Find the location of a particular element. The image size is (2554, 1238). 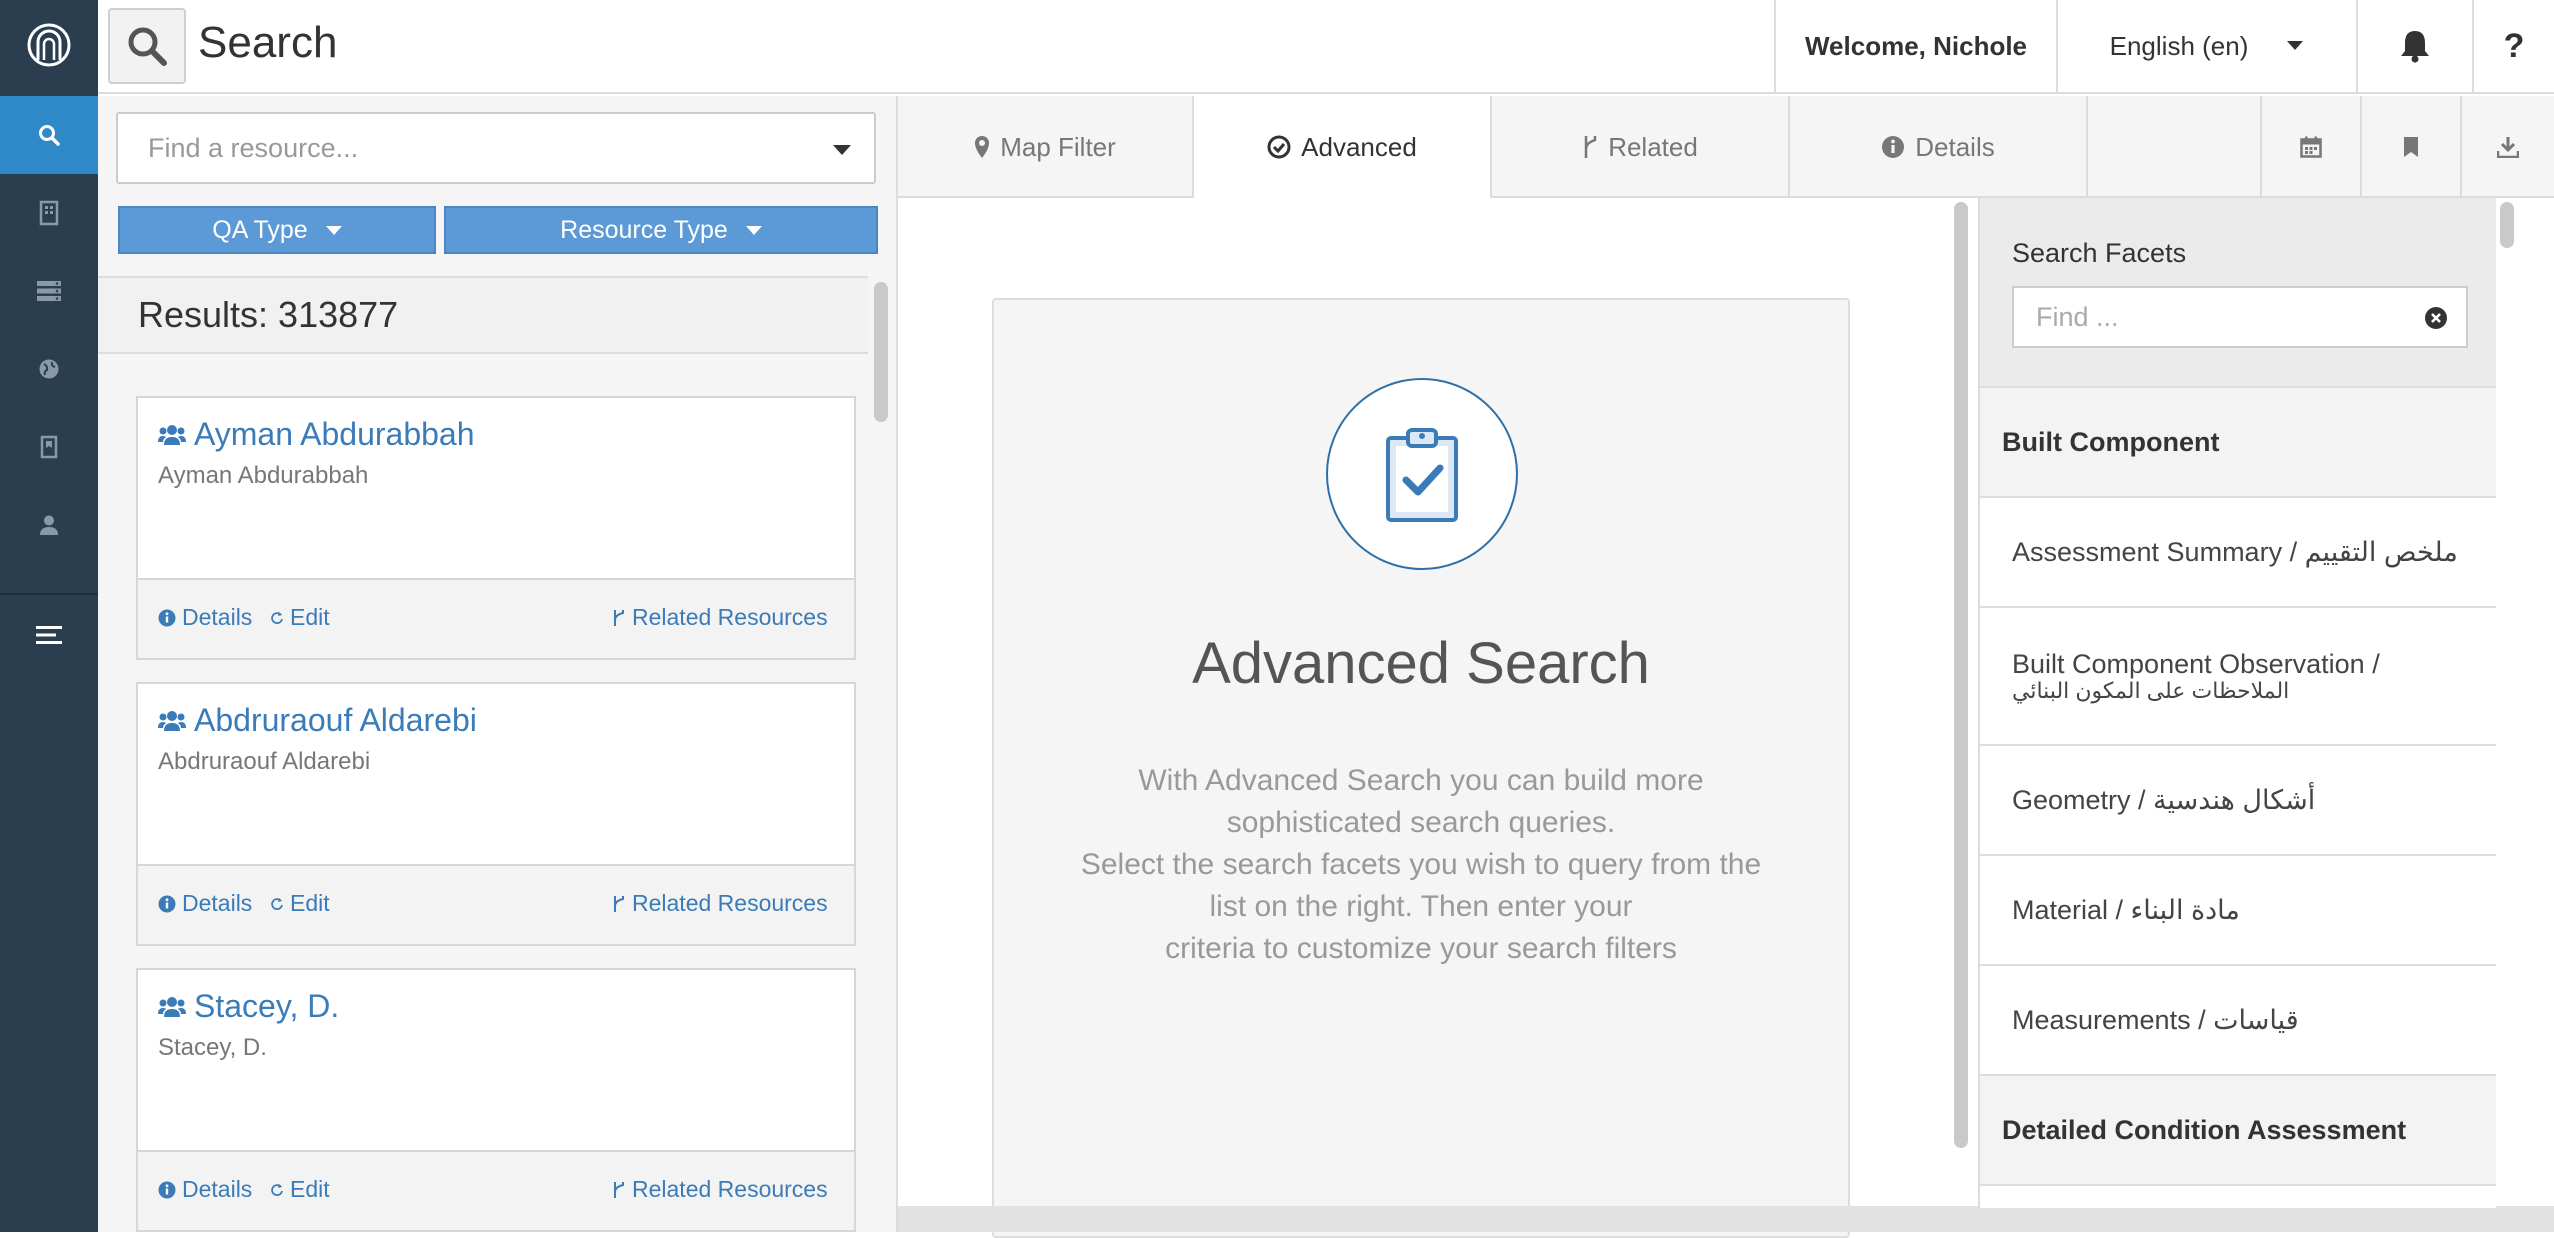

resource-type-filter-button: Resource Type is located at coordinates (661, 230).